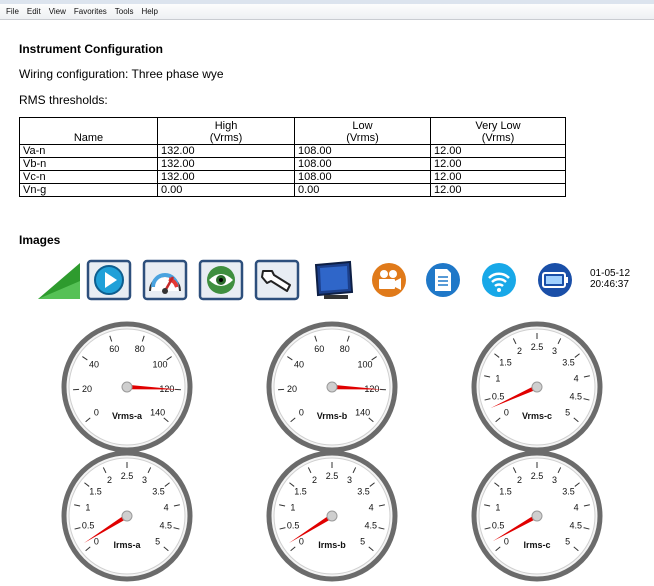 The width and height of the screenshot is (654, 586). Describe the element at coordinates (226, 131) in the screenshot. I see `col-header-high: High (Vrms)` at that location.